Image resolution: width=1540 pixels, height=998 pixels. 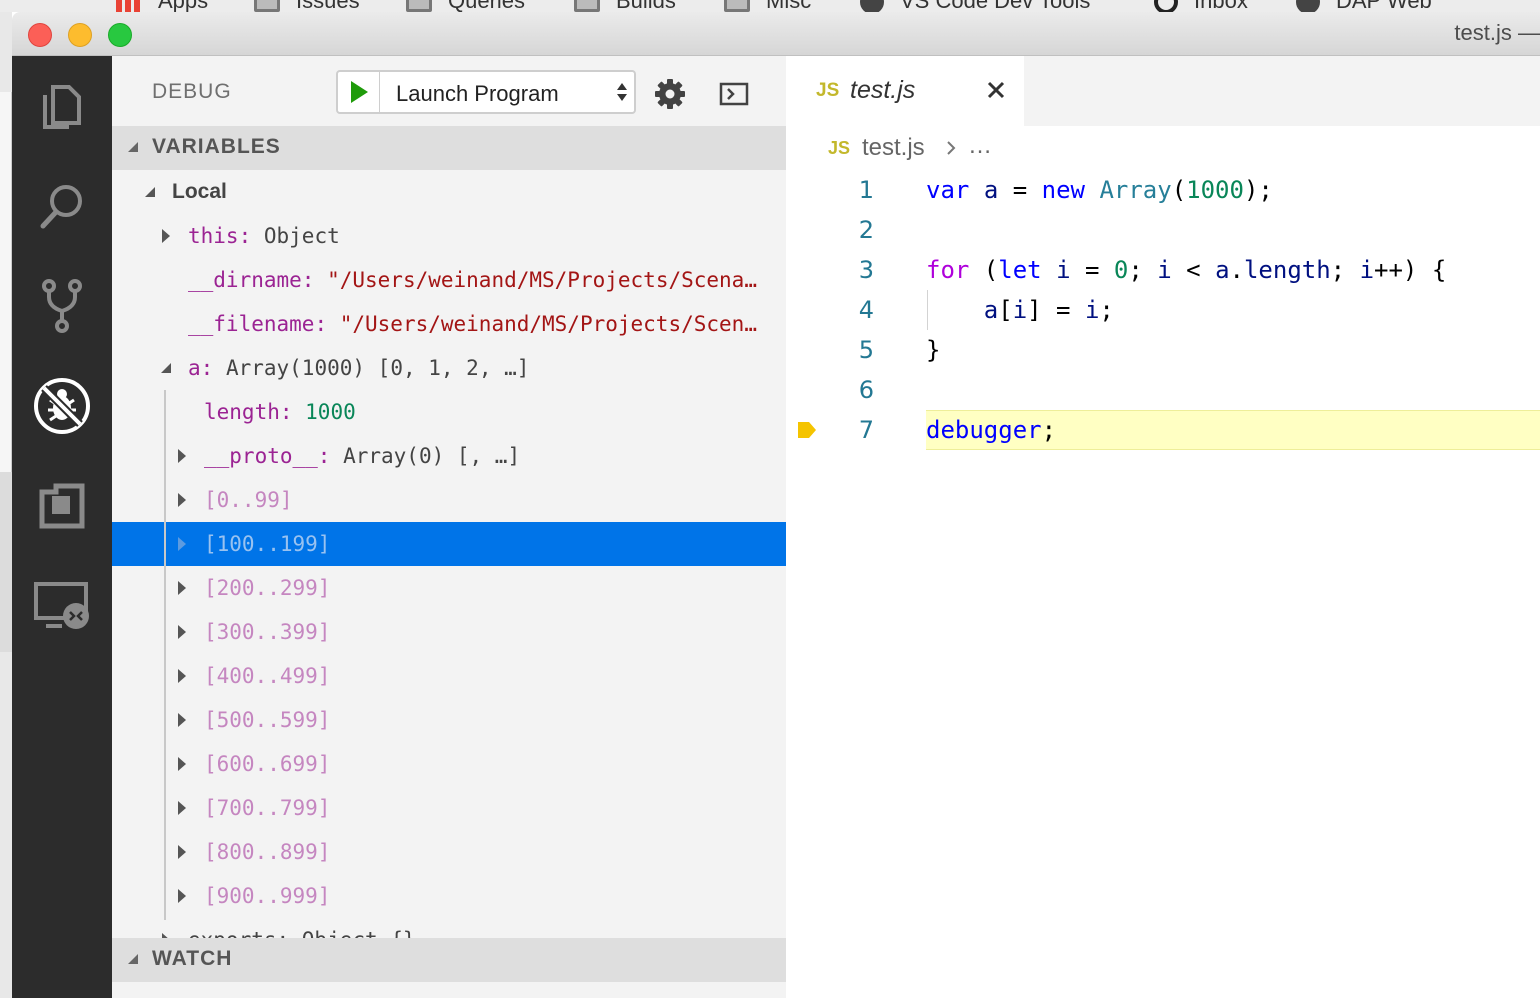 I want to click on code-token: ++) {, so click(x=1410, y=270).